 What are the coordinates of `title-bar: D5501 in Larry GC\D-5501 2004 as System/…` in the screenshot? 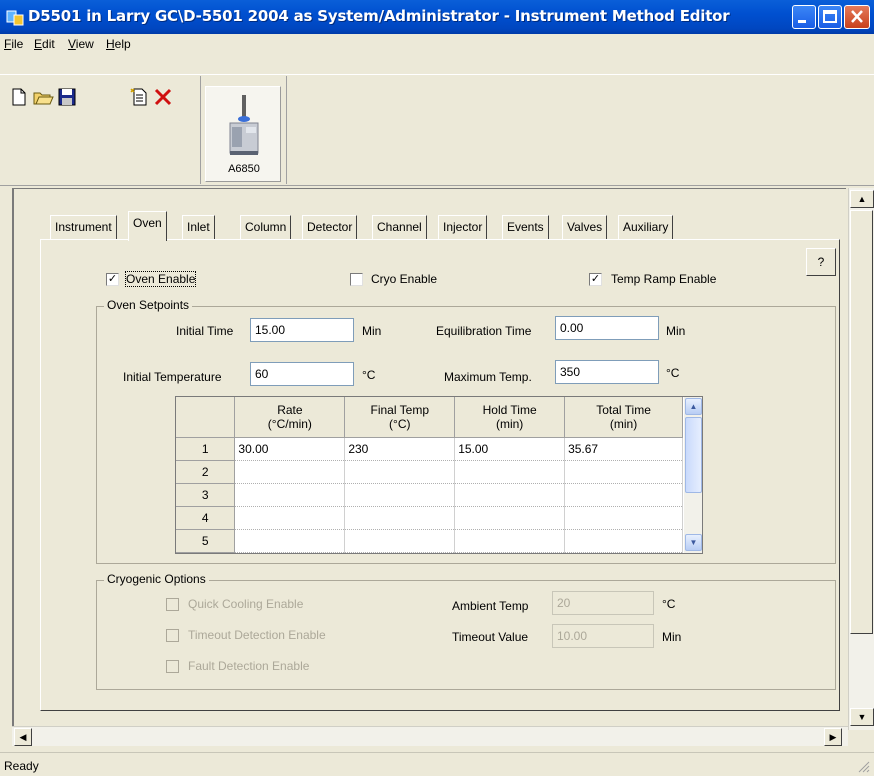 It's located at (437, 17).